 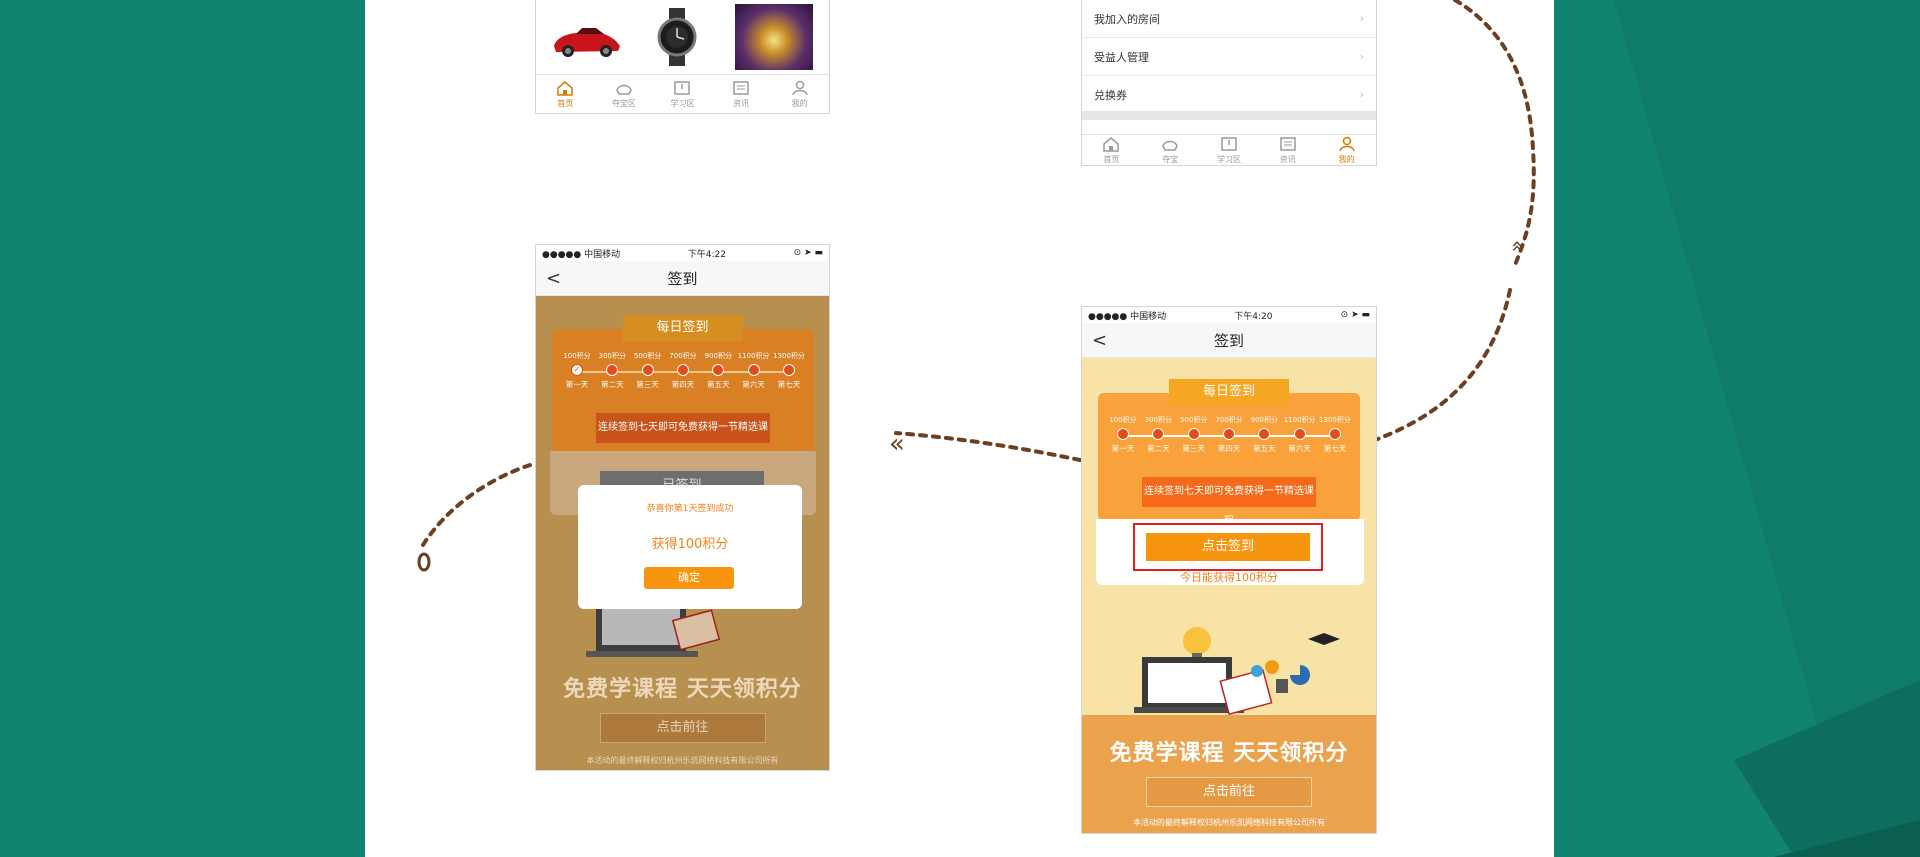 What do you see at coordinates (1237, 671) in the screenshot?
I see `study-illustration` at bounding box center [1237, 671].